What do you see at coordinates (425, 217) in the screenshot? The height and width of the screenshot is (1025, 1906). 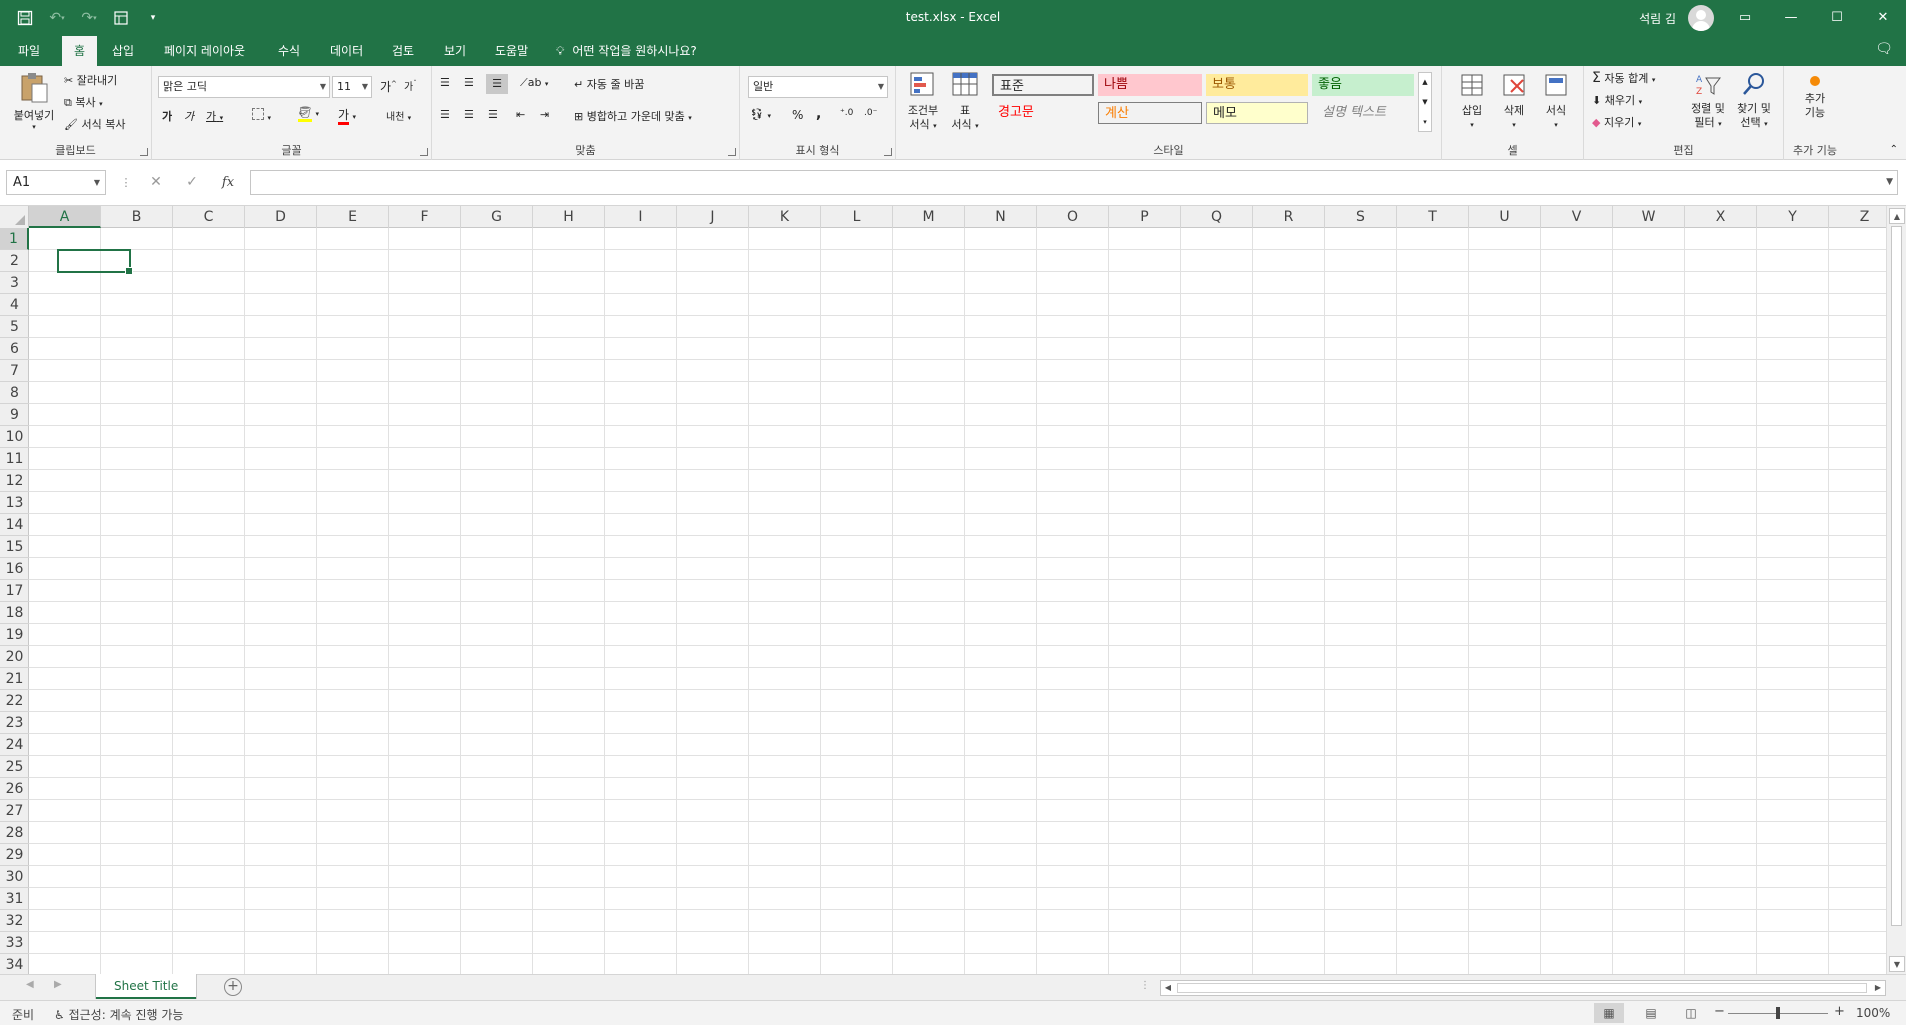 I see `column-header: F` at bounding box center [425, 217].